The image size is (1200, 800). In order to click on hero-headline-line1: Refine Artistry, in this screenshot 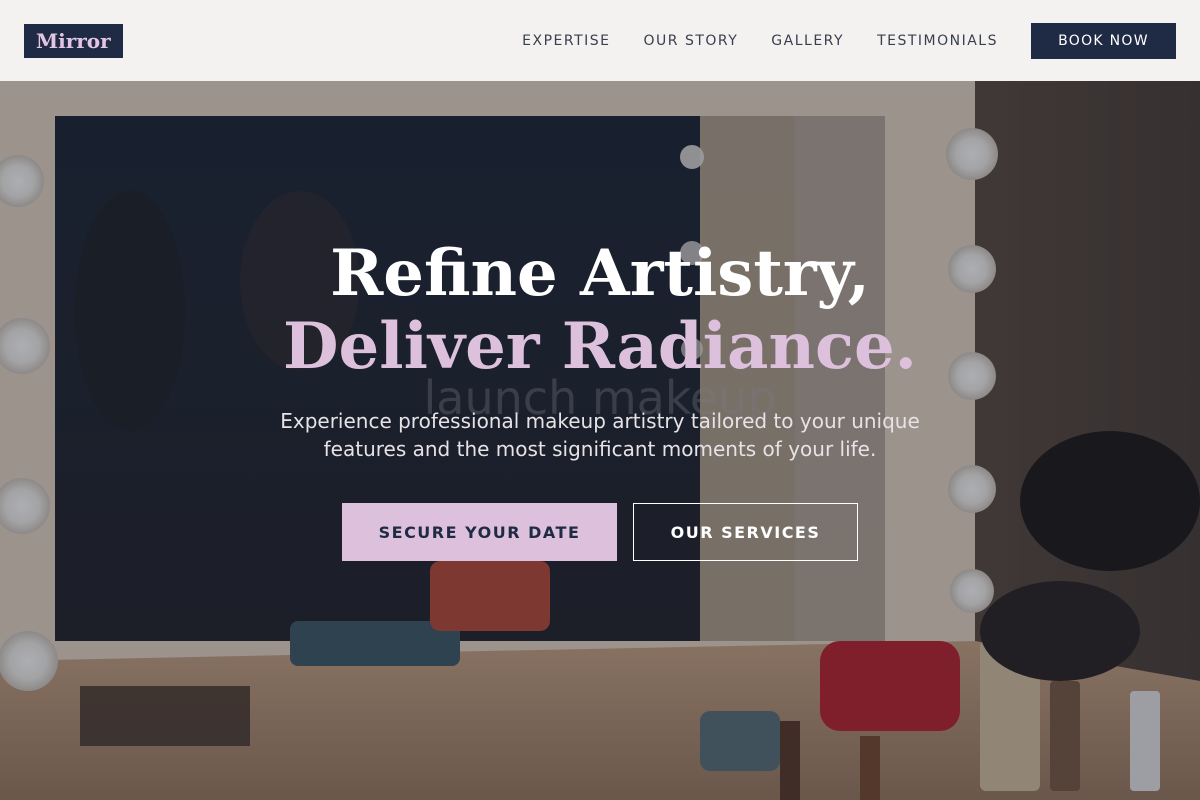, I will do `click(600, 273)`.